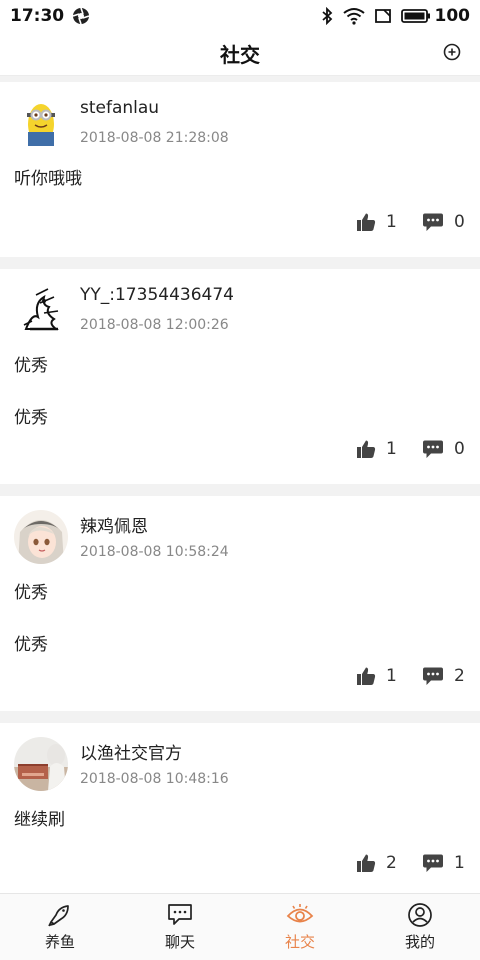  Describe the element at coordinates (419, 942) in the screenshot. I see `tab-label: 我的` at that location.